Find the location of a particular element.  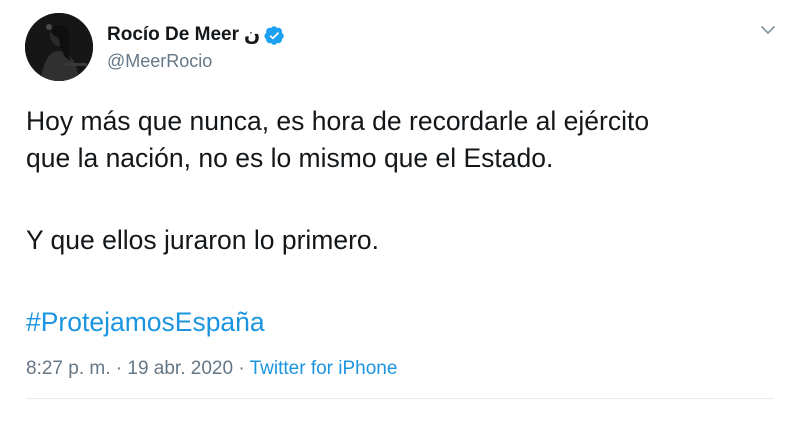

avatar is located at coordinates (59, 47).